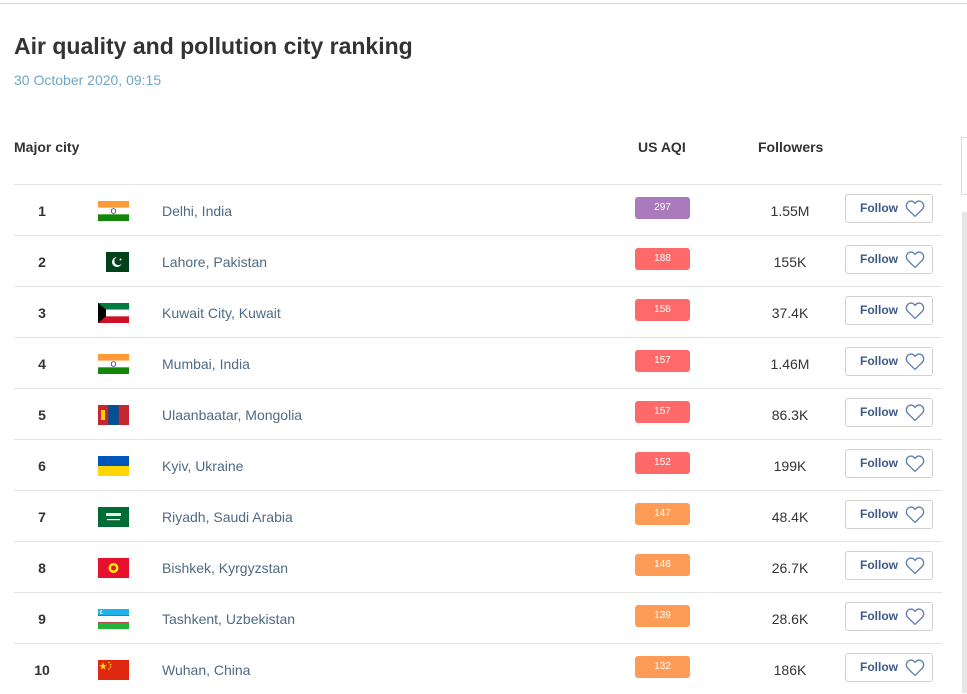 This screenshot has height=694, width=967. Describe the element at coordinates (88, 80) in the screenshot. I see `page-timestamp: 30 October 2020, 09:15` at that location.